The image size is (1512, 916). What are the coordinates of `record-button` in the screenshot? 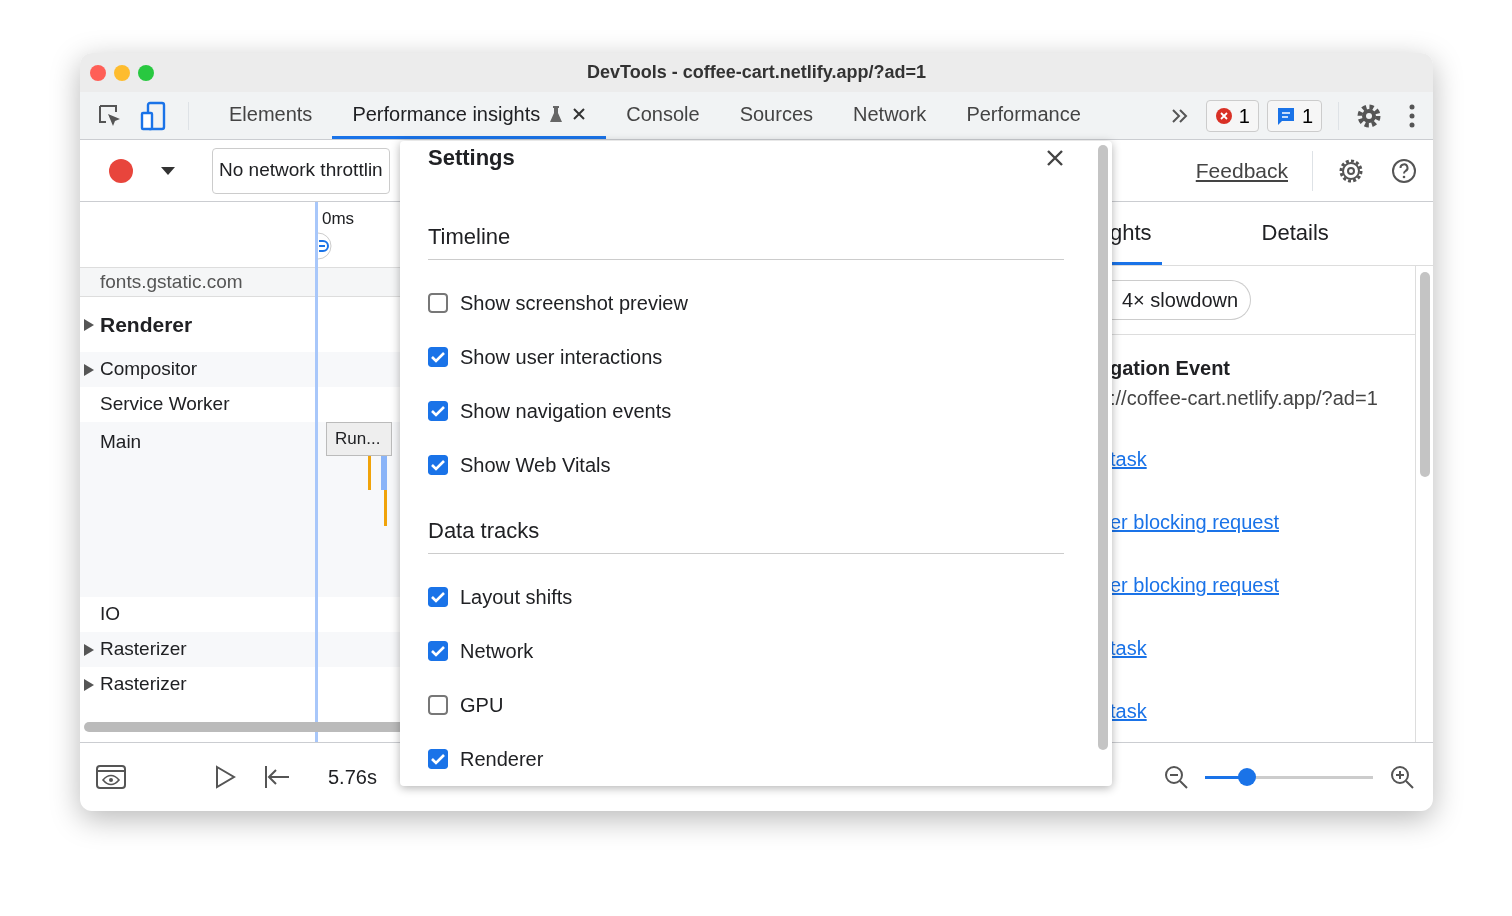 It's located at (121, 170).